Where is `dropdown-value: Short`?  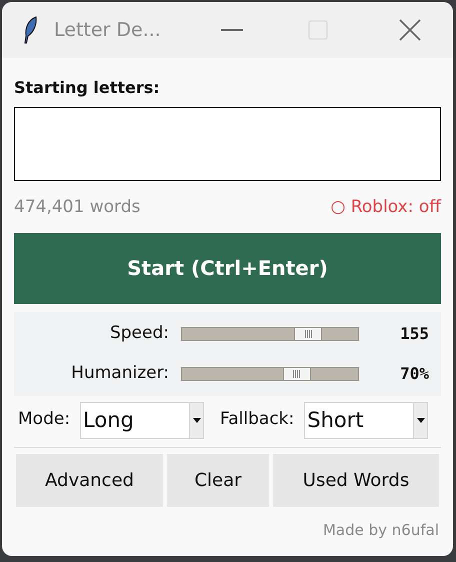
dropdown-value: Short is located at coordinates (335, 420).